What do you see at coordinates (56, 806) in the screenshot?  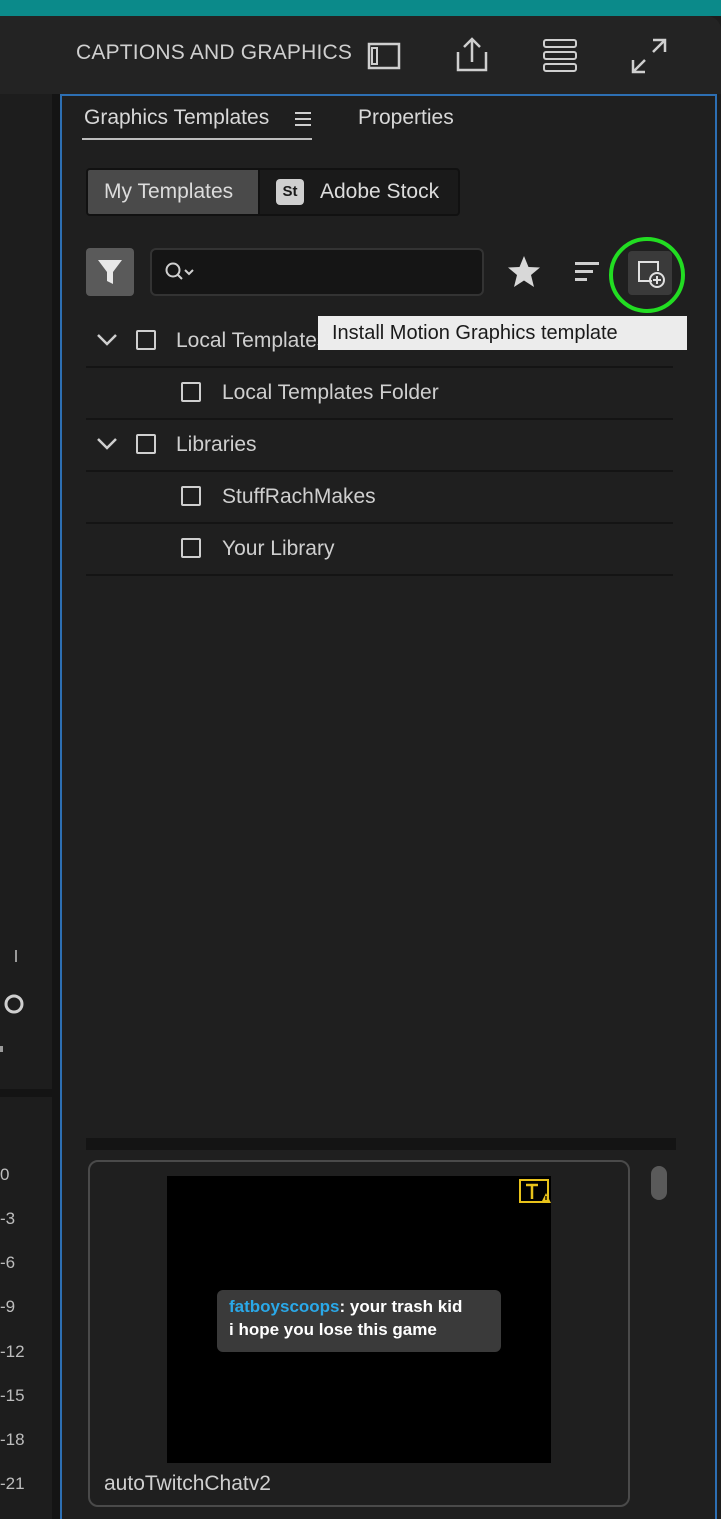 I see `panel-divider` at bounding box center [56, 806].